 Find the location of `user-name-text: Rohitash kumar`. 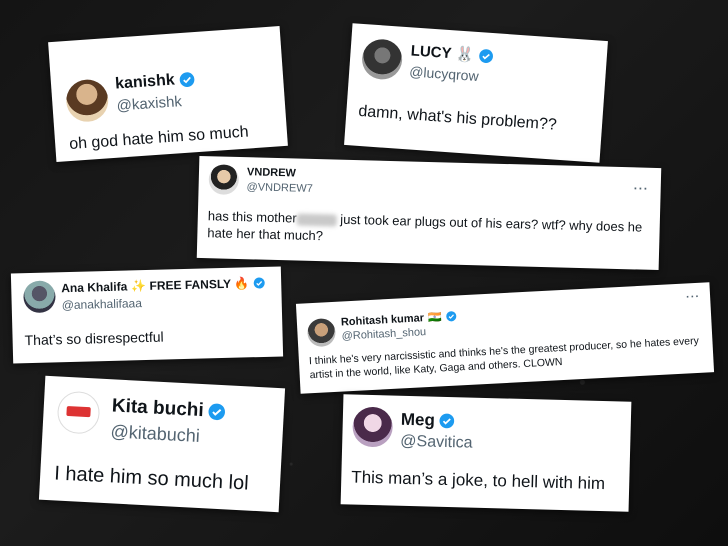

user-name-text: Rohitash kumar is located at coordinates (382, 320).